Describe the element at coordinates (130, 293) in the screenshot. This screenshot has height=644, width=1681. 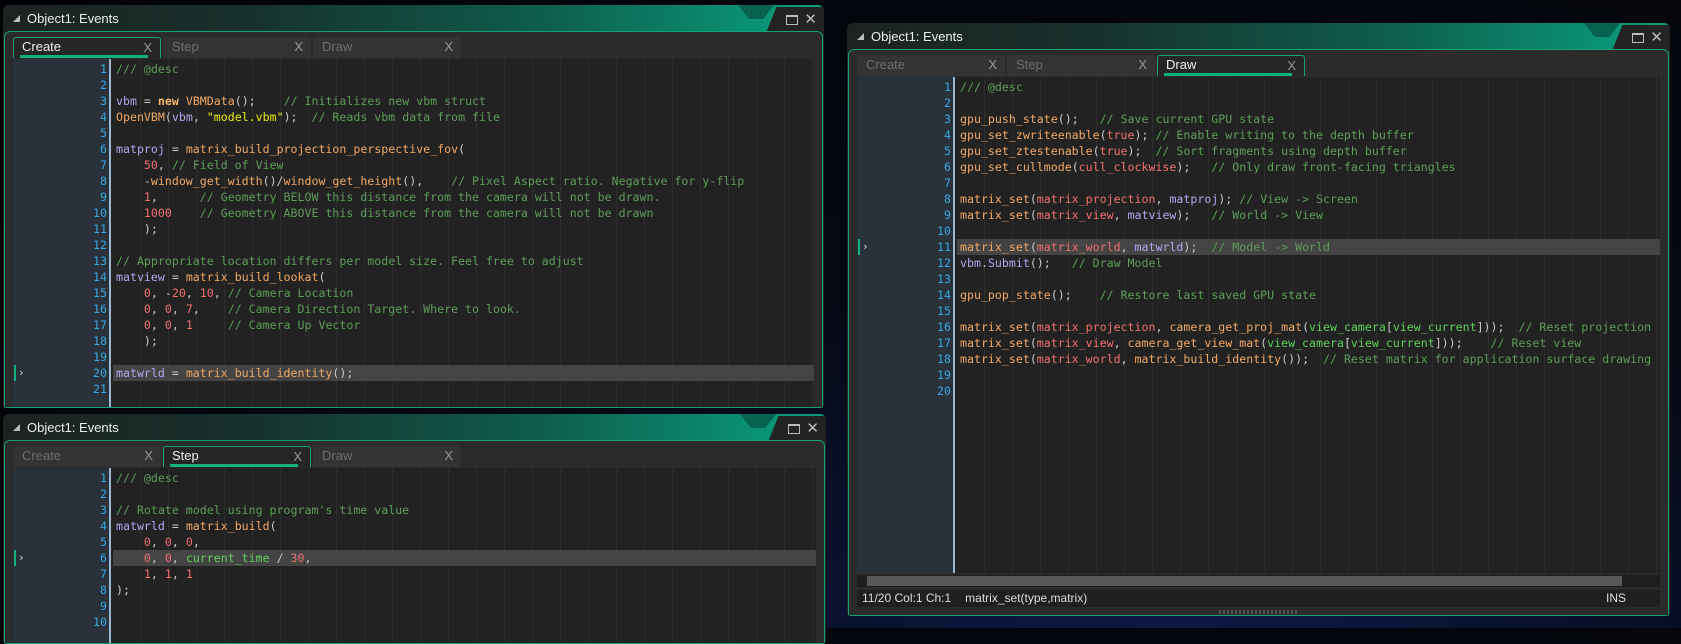
I see `token-punctuation` at that location.